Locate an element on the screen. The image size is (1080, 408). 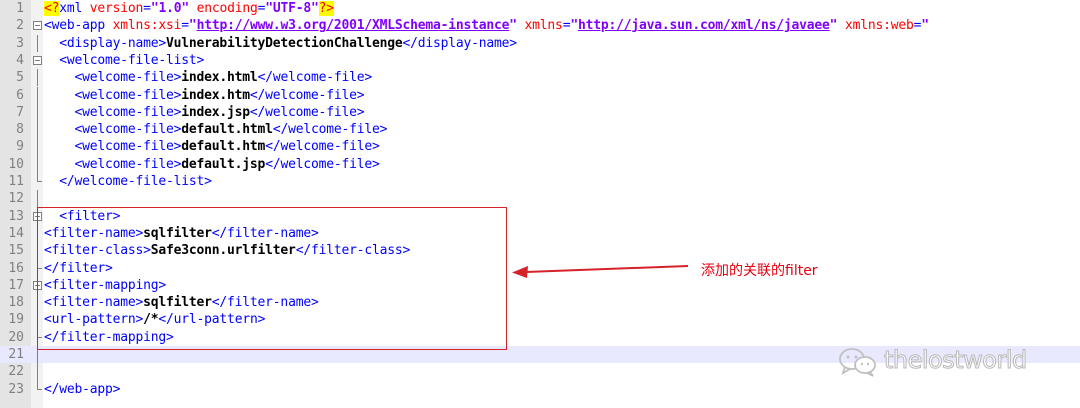
token-attr: xmlns is located at coordinates (543, 26).